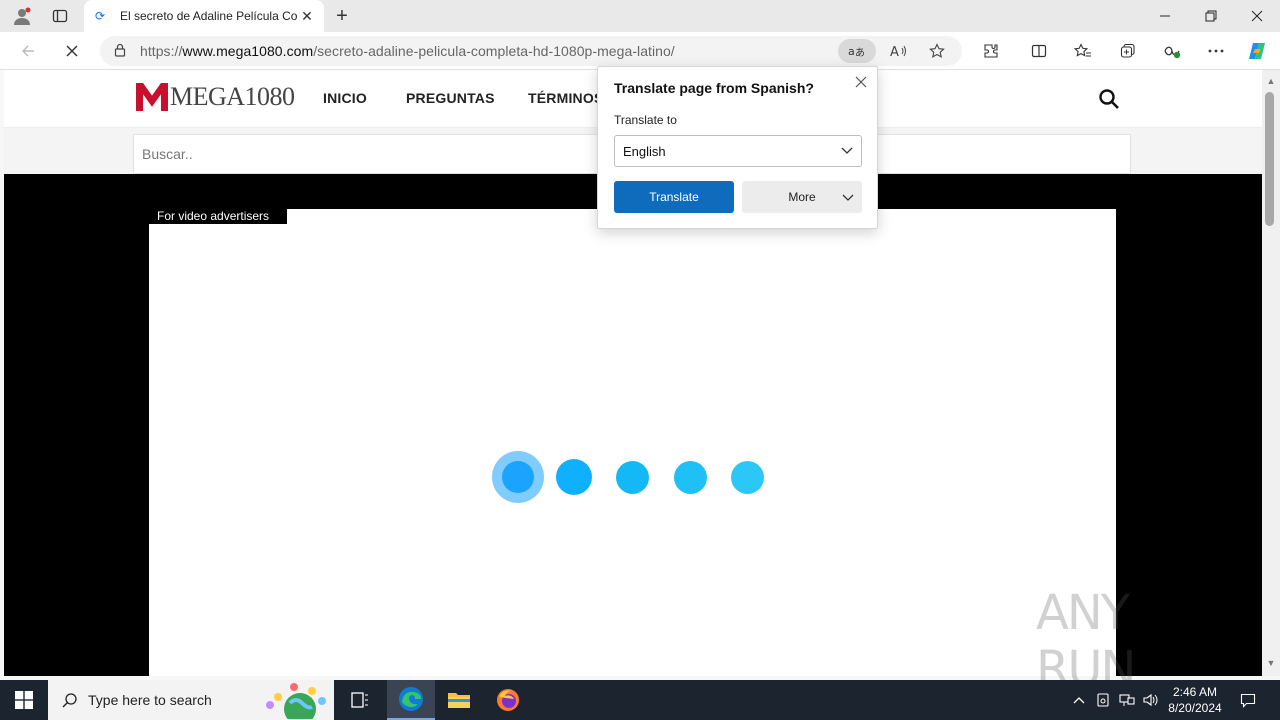 The image size is (1280, 720). What do you see at coordinates (1195, 692) in the screenshot?
I see `clock-time: 2:46 AM` at bounding box center [1195, 692].